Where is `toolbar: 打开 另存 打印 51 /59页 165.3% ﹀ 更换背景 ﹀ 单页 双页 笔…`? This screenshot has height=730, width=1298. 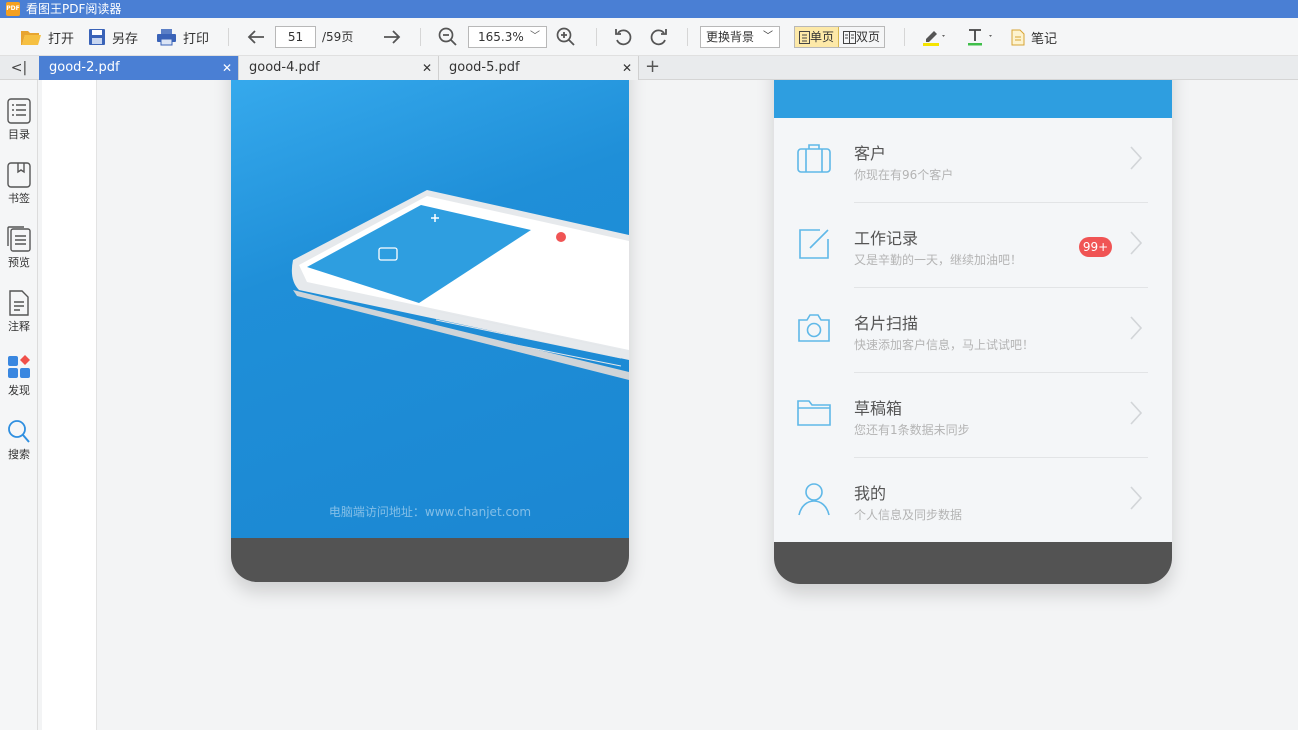
toolbar: 打开 另存 打印 51 /59页 165.3% ﹀ 更换背景 ﹀ 单页 双页 笔… is located at coordinates (649, 37).